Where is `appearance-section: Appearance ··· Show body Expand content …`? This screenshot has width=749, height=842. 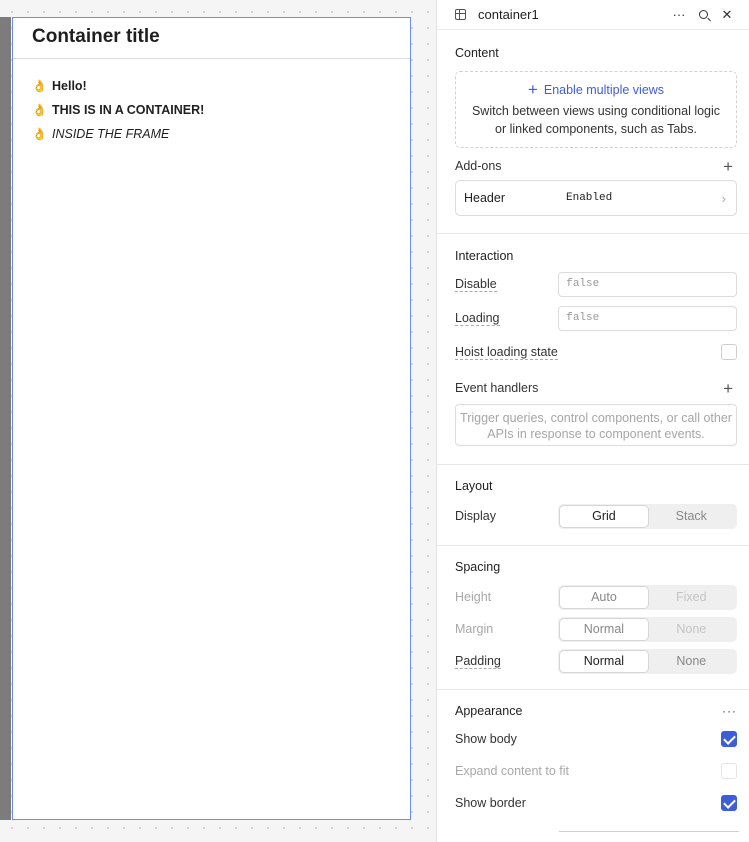 appearance-section: Appearance ··· Show body Expand content … is located at coordinates (593, 761).